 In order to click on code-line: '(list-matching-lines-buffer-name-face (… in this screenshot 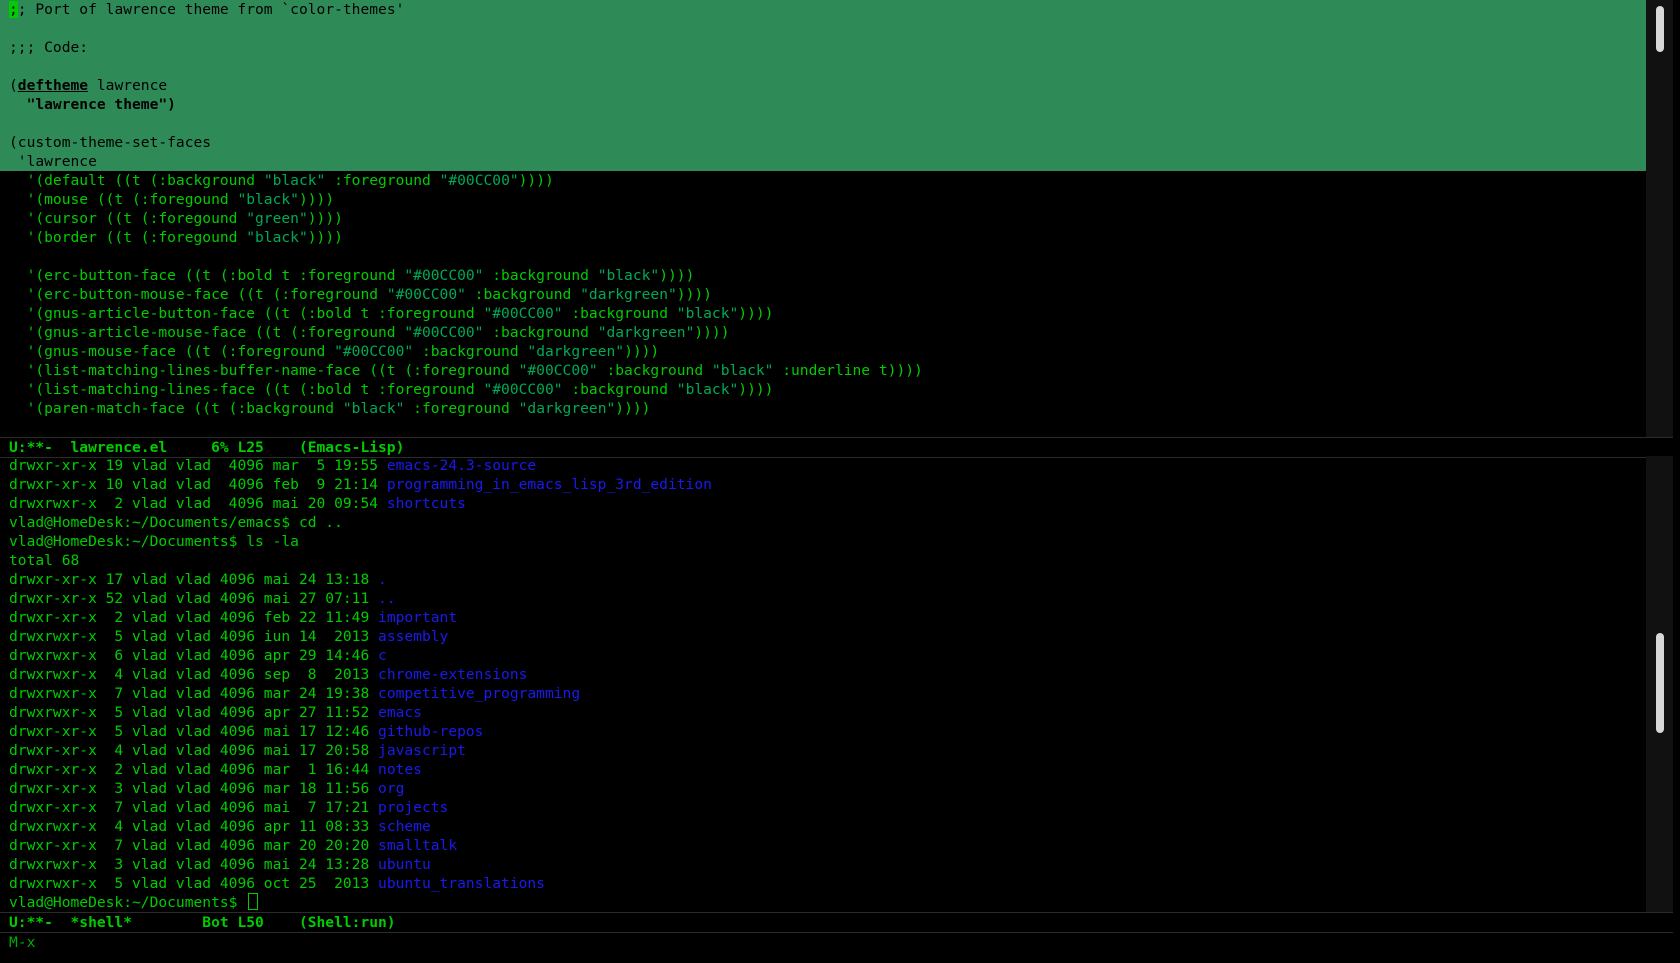, I will do `click(823, 370)`.